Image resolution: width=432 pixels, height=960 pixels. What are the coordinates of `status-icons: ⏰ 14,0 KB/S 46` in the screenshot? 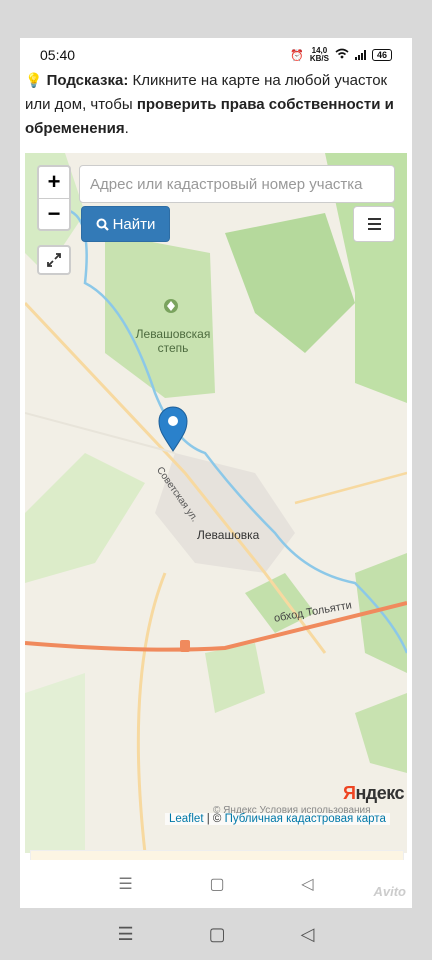 It's located at (341, 55).